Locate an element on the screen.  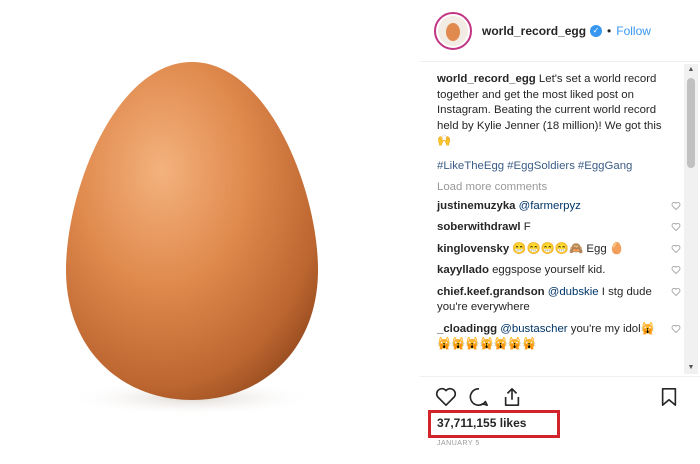
scroll-up-arrow-icon: ▲ is located at coordinates (691, 70).